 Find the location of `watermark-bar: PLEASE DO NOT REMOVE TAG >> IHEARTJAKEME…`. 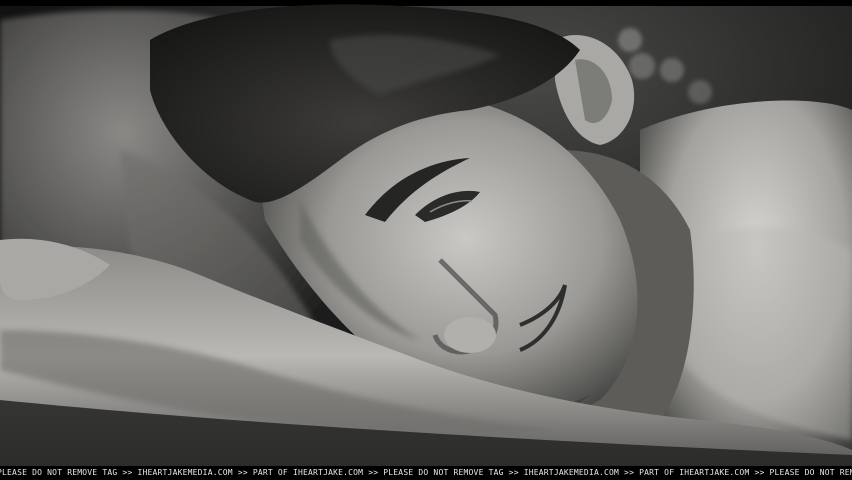

watermark-bar: PLEASE DO NOT REMOVE TAG >> IHEARTJAKEME… is located at coordinates (426, 473).